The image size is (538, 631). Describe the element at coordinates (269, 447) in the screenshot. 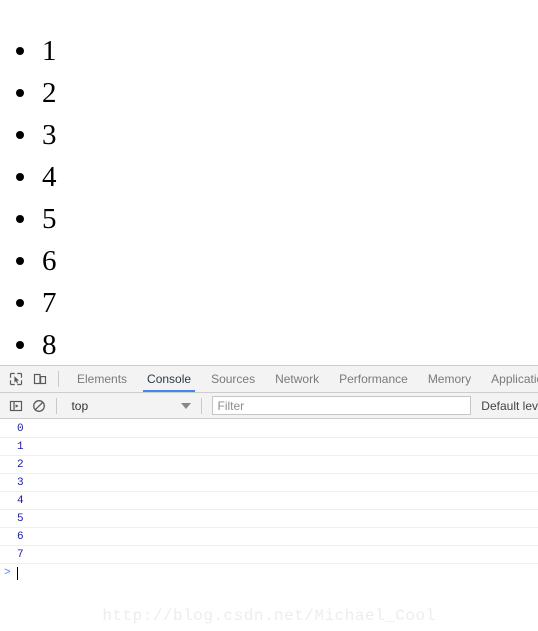

I see `console-message: 1` at that location.